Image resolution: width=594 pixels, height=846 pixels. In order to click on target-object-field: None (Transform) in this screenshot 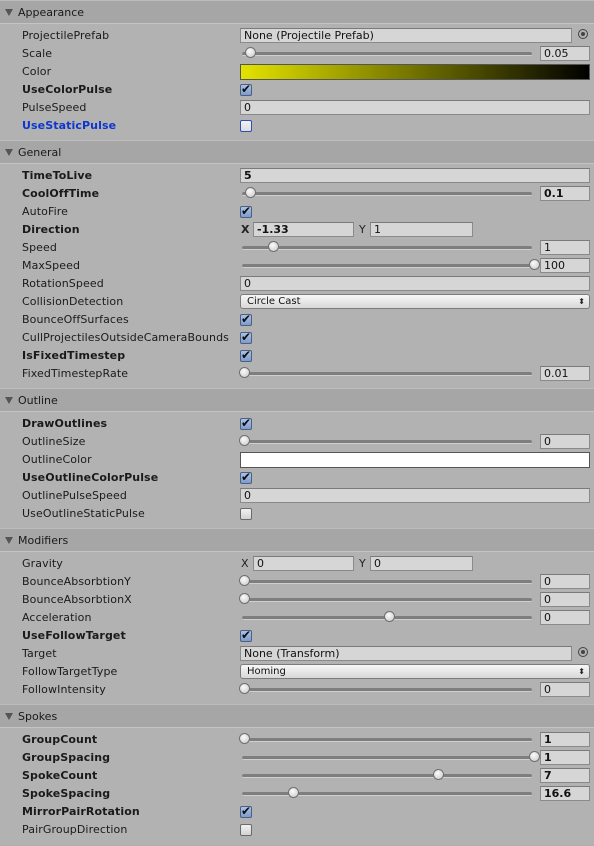, I will do `click(406, 653)`.